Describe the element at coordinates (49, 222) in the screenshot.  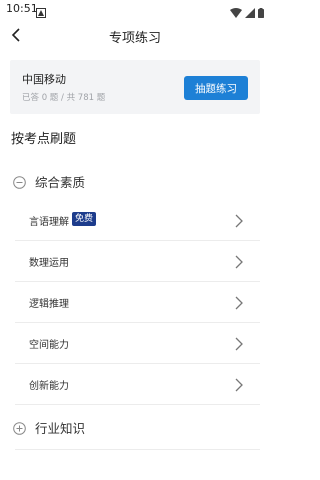
I see `item-label: 言语理解` at that location.